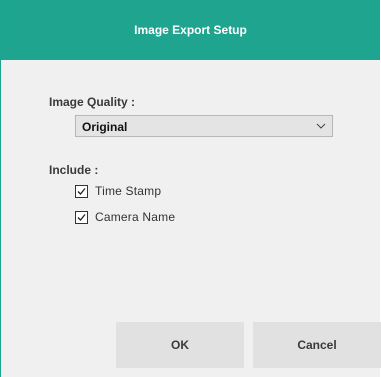  What do you see at coordinates (321, 126) in the screenshot?
I see `chevron-down-icon` at bounding box center [321, 126].